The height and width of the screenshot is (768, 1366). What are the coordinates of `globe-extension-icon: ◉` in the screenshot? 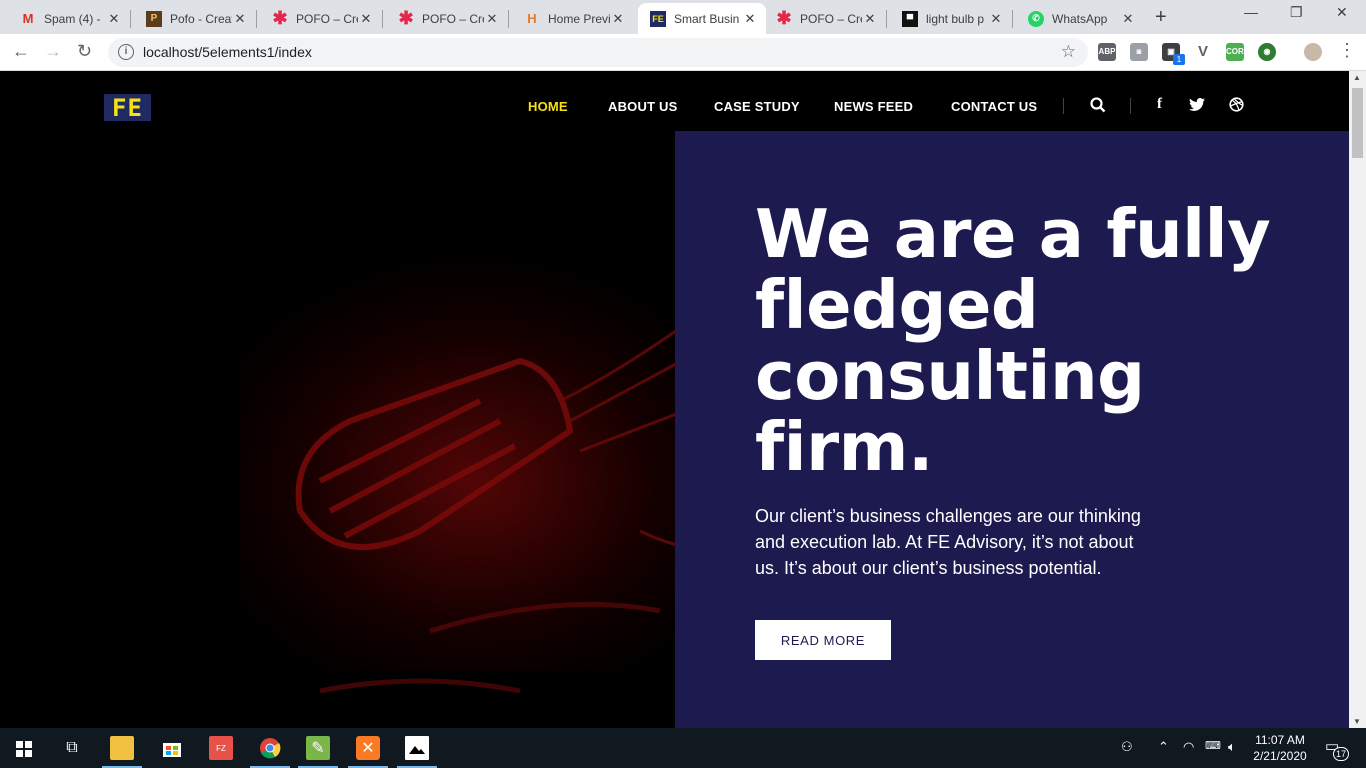 It's located at (1267, 52).